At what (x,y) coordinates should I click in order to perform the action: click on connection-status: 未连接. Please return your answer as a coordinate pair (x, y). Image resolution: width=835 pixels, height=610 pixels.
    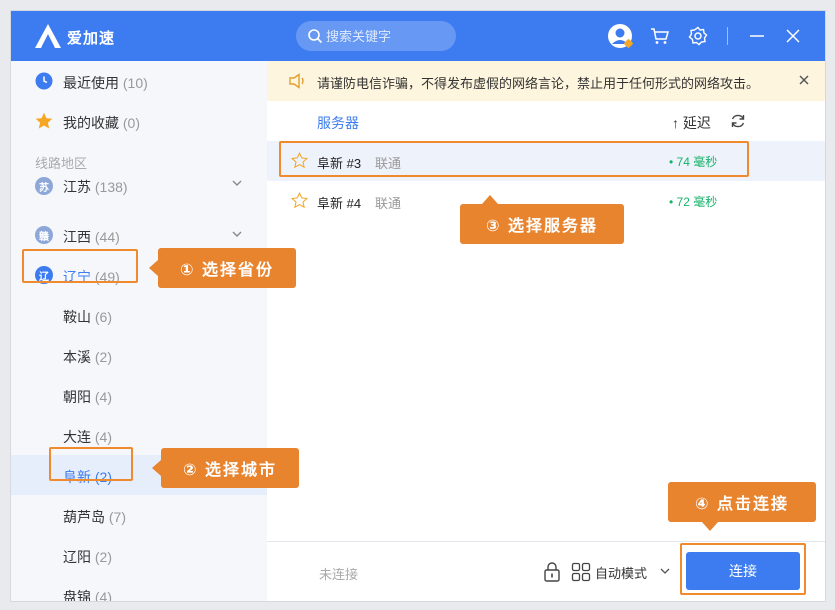
    Looking at the image, I should click on (339, 574).